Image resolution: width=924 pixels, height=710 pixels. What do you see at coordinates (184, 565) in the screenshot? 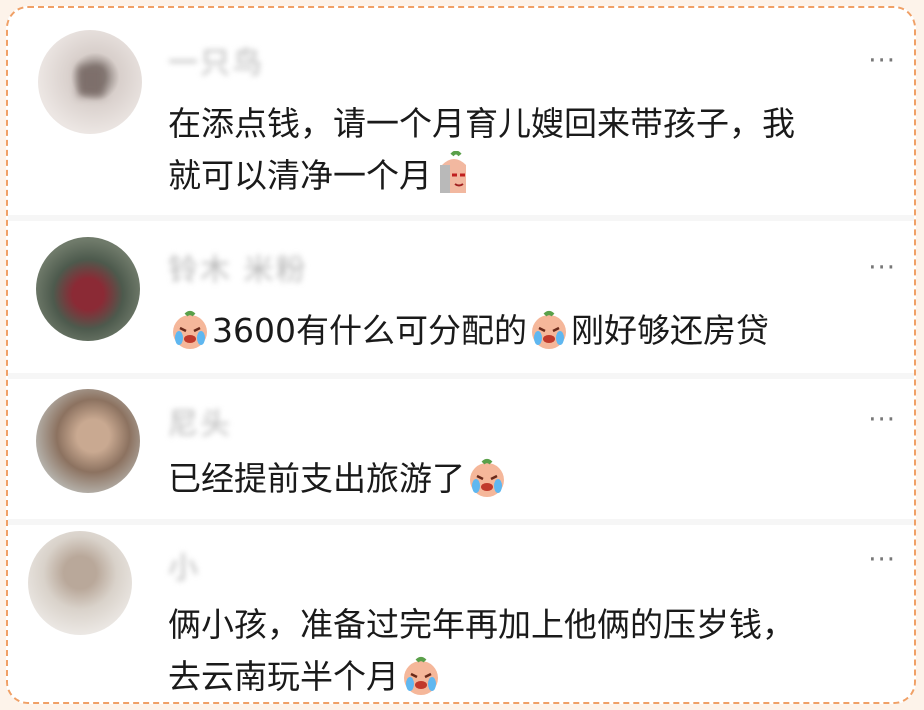
I see `username: 小` at bounding box center [184, 565].